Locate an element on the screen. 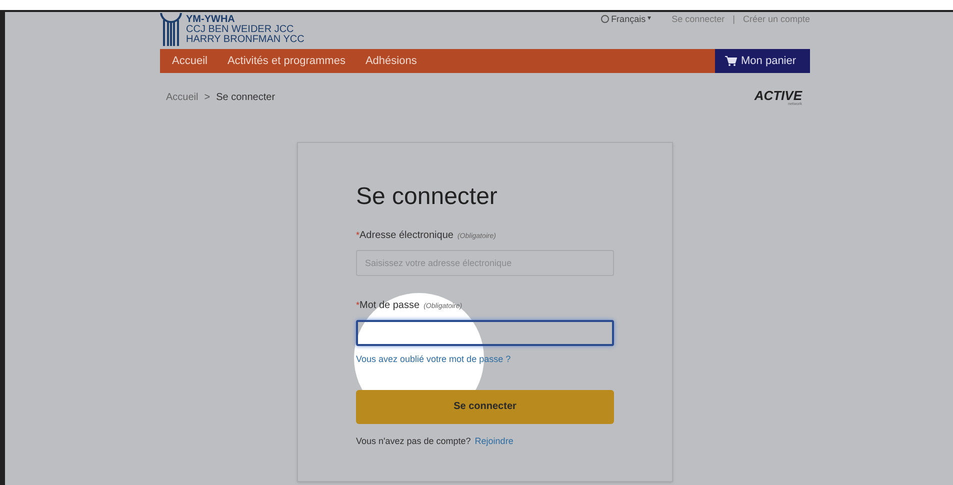  form-title: Se connecter is located at coordinates (427, 197).